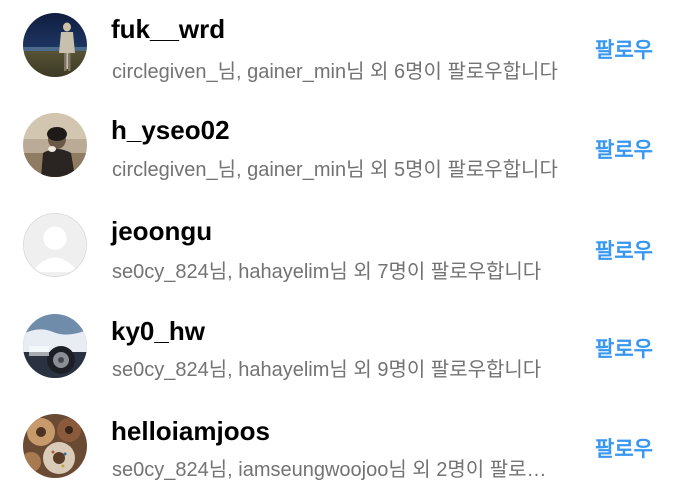 The width and height of the screenshot is (684, 500). Describe the element at coordinates (330, 470) in the screenshot. I see `mutual-followers-text: se0cy_824님, iamseungwoojoo님 외 2명이 팔로우합니다` at that location.